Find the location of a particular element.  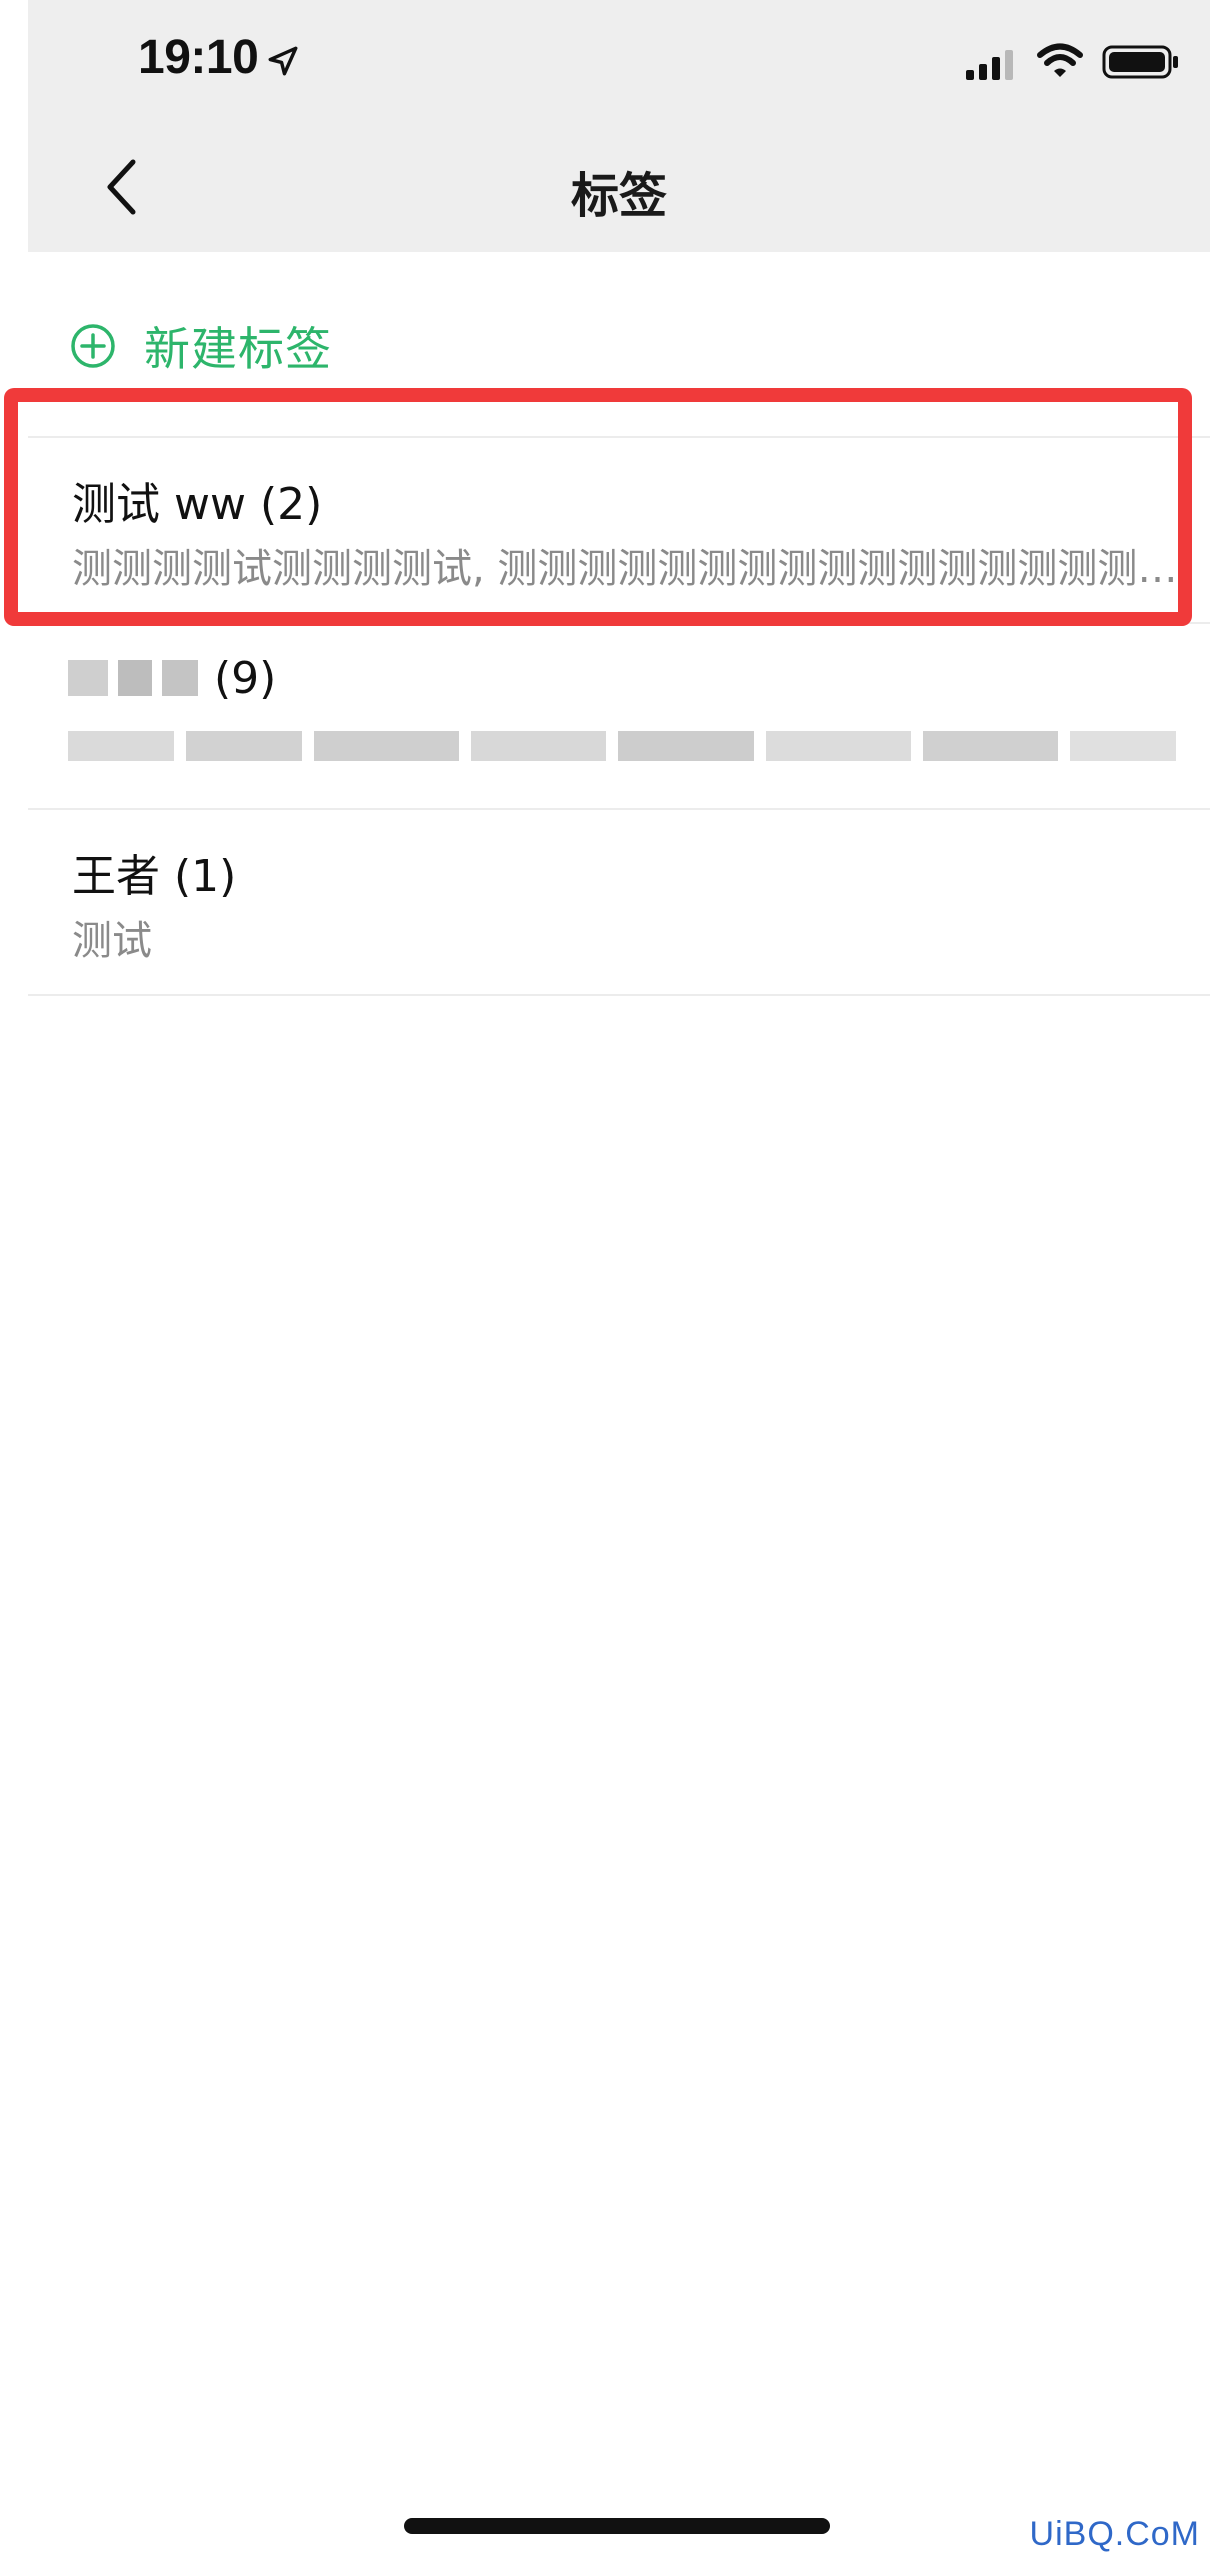

tag-row-pixelated: (9) is located at coordinates (619, 715).